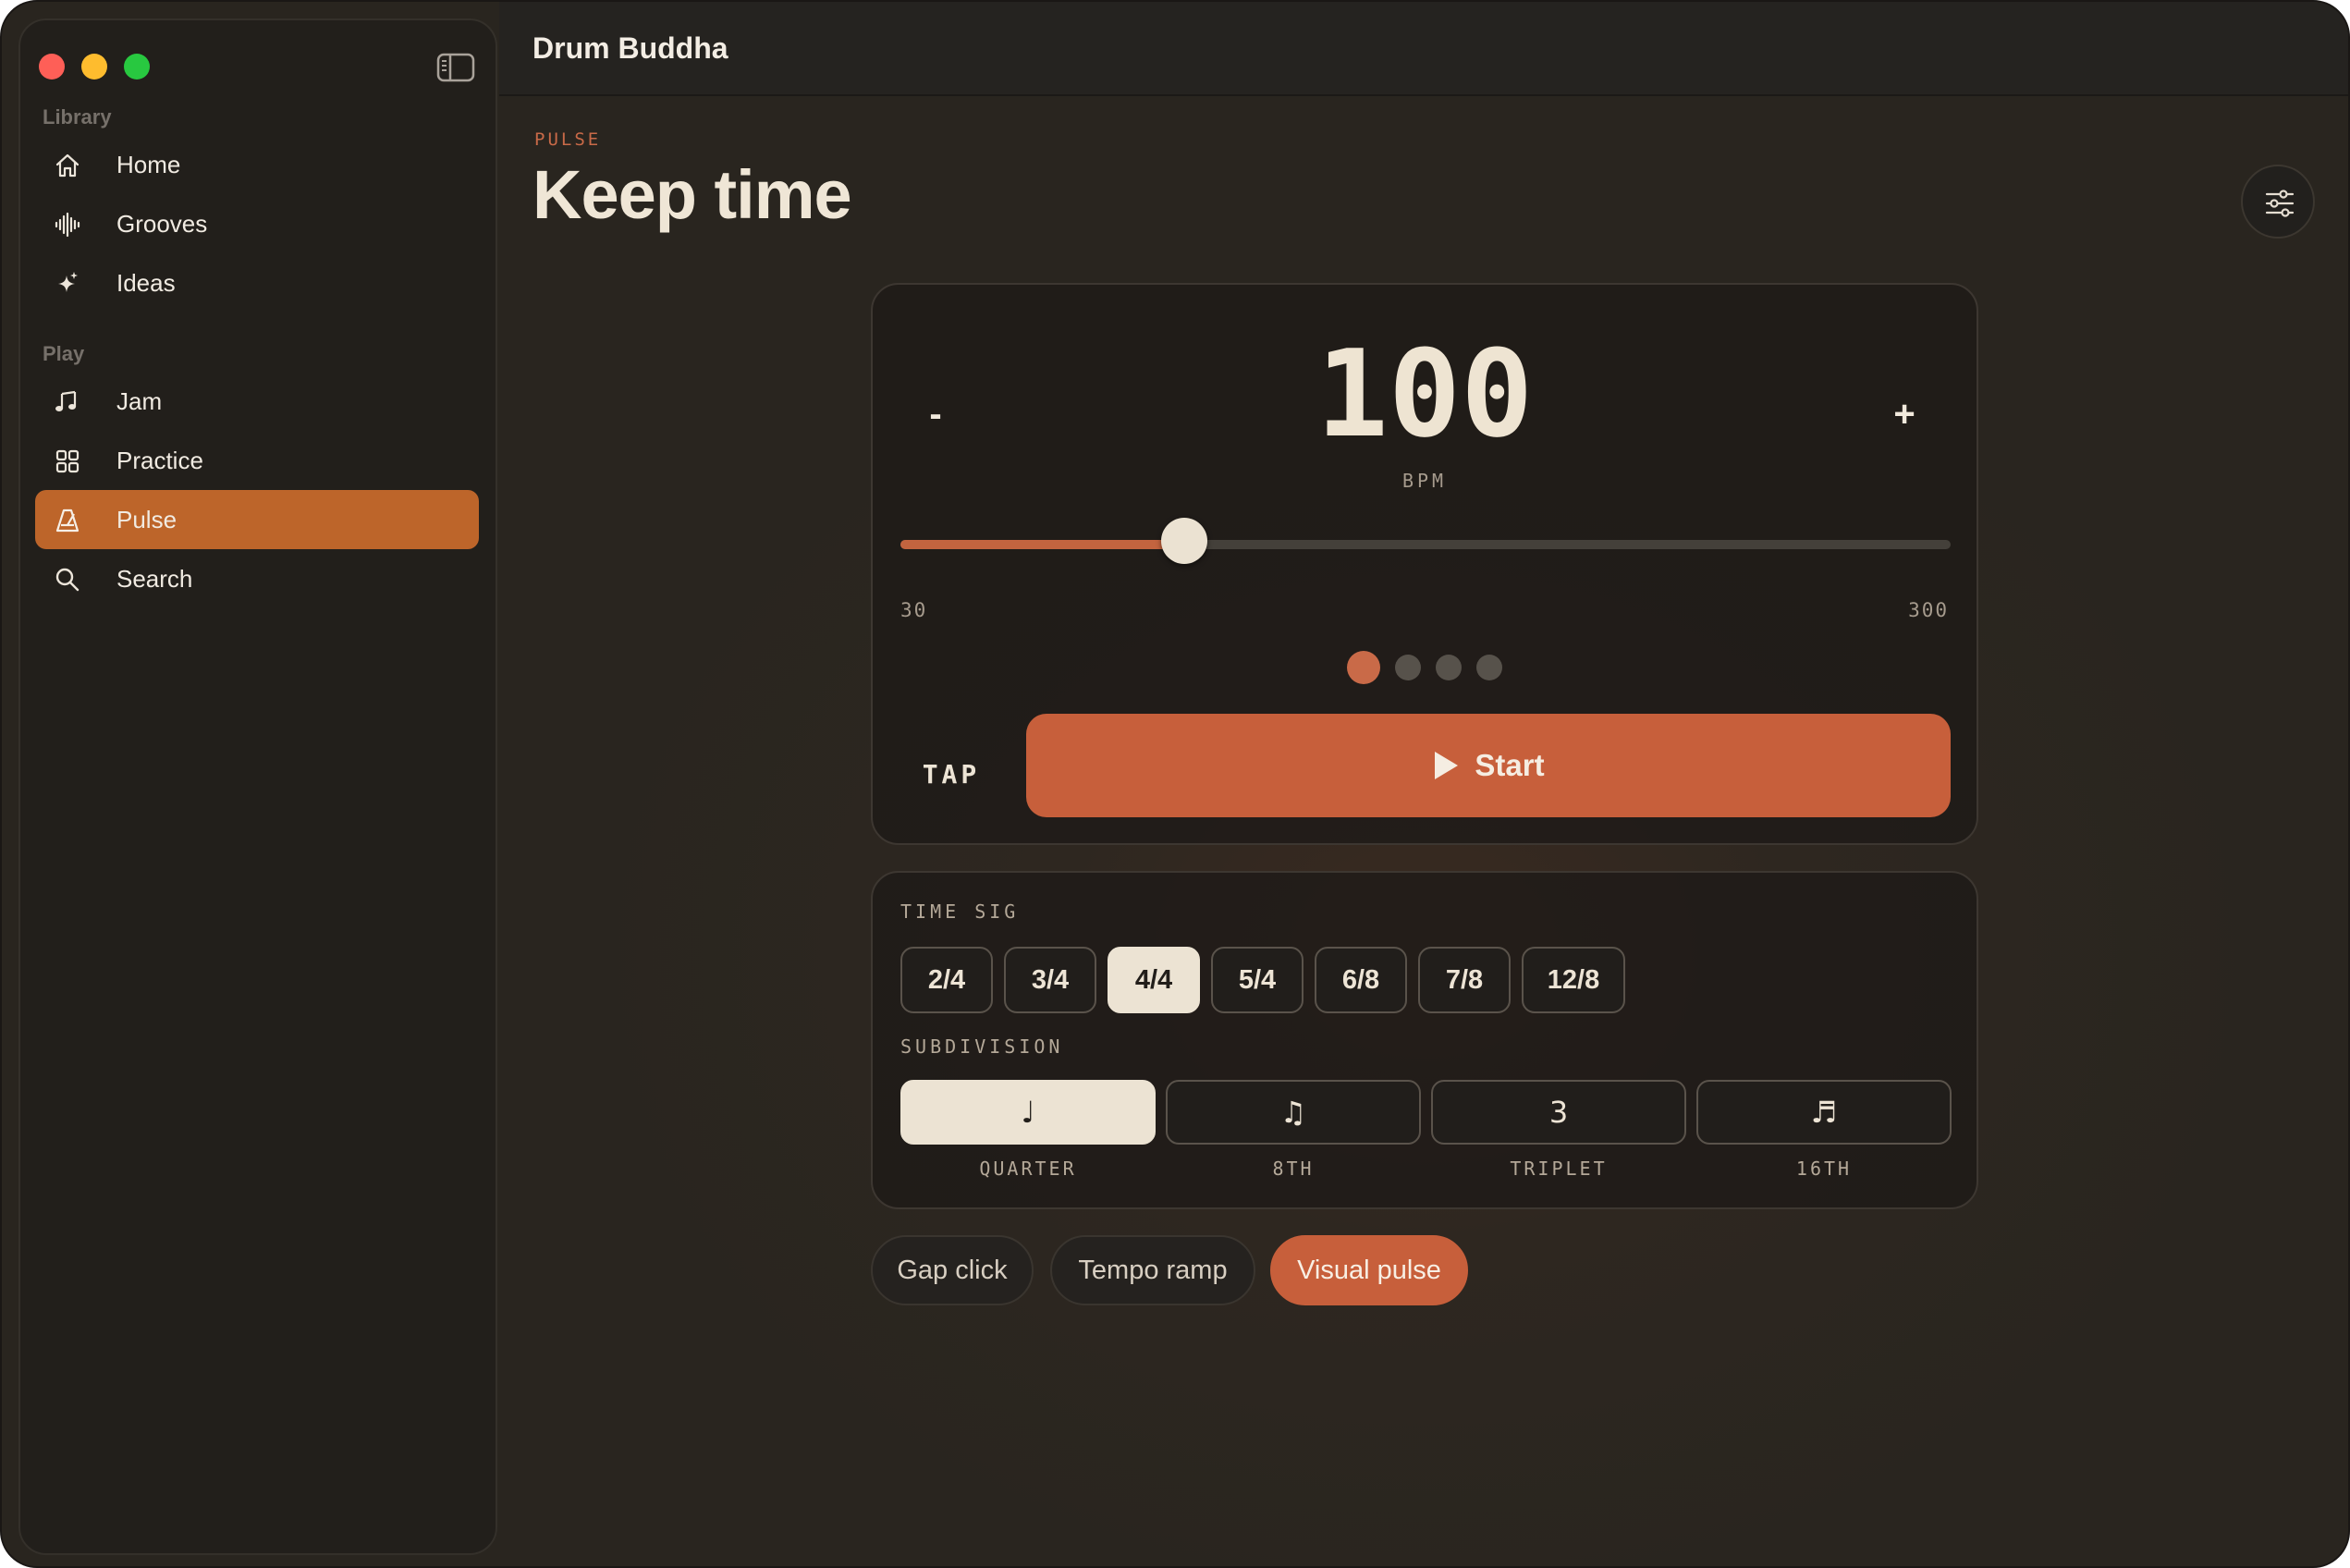 The width and height of the screenshot is (2350, 1568). Describe the element at coordinates (257, 402) in the screenshot. I see `sidebar-item-jam: Jam` at that location.